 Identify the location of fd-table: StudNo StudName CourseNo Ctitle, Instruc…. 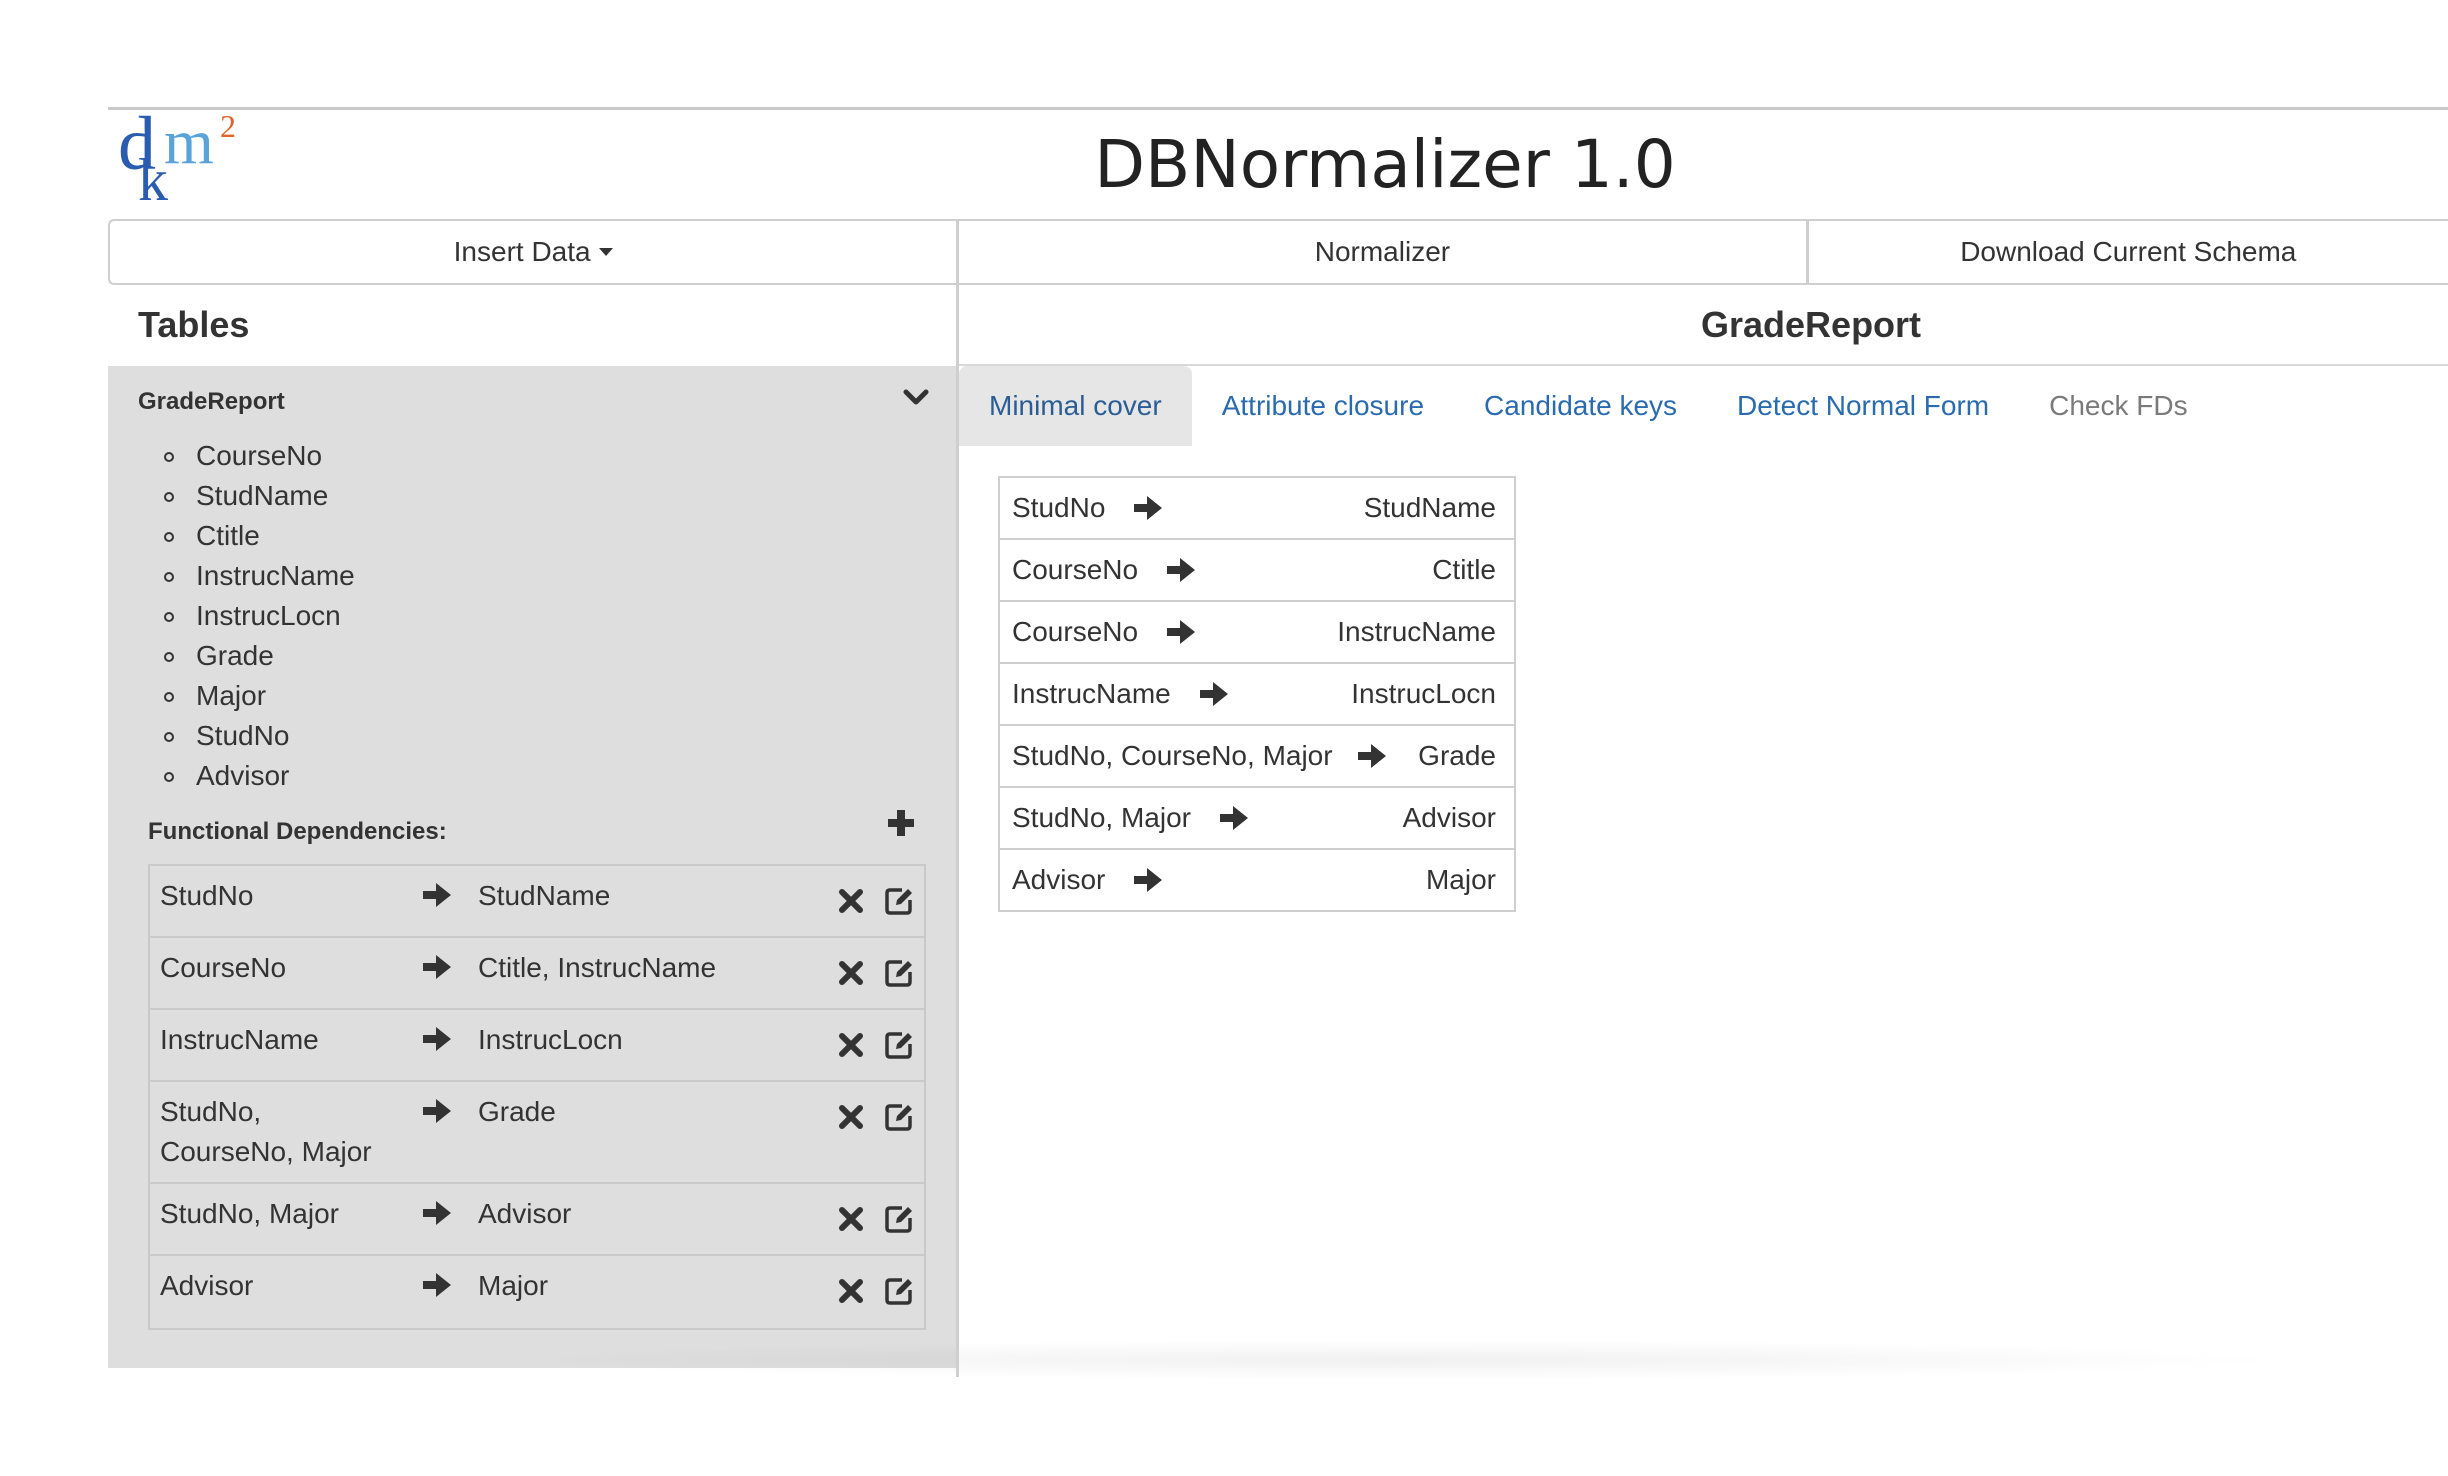
(537, 1097).